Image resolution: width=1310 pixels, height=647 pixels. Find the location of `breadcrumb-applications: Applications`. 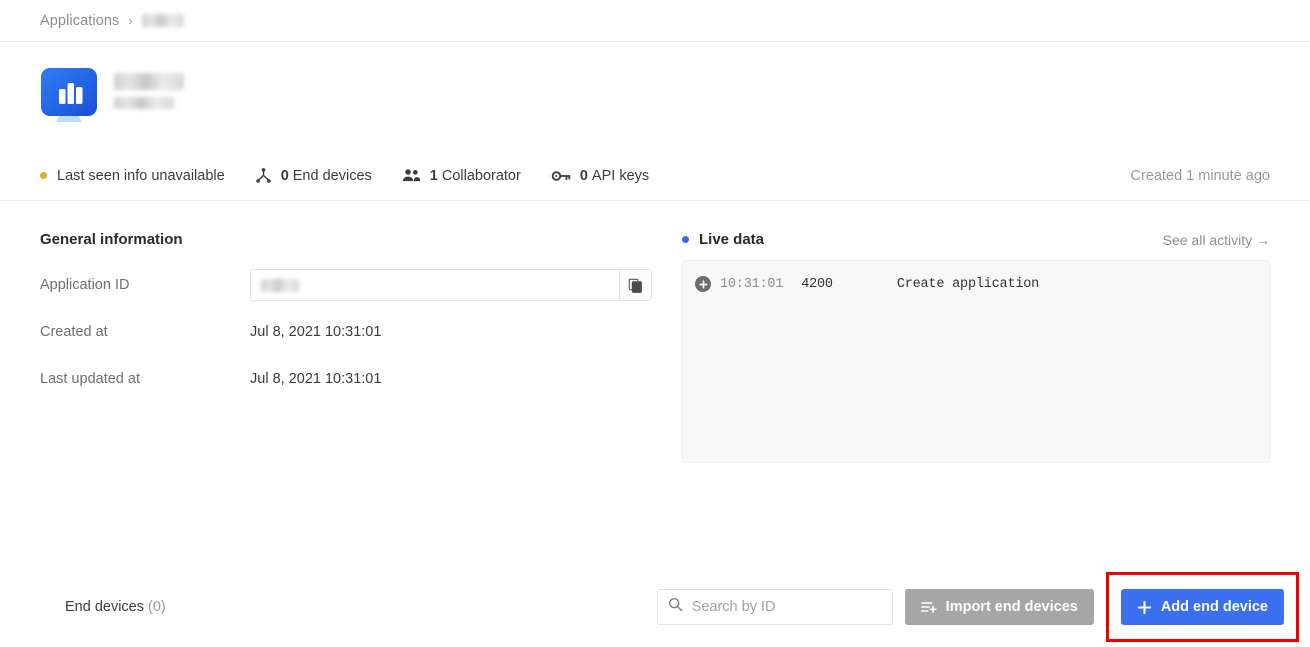

breadcrumb-applications: Applications is located at coordinates (79, 21).